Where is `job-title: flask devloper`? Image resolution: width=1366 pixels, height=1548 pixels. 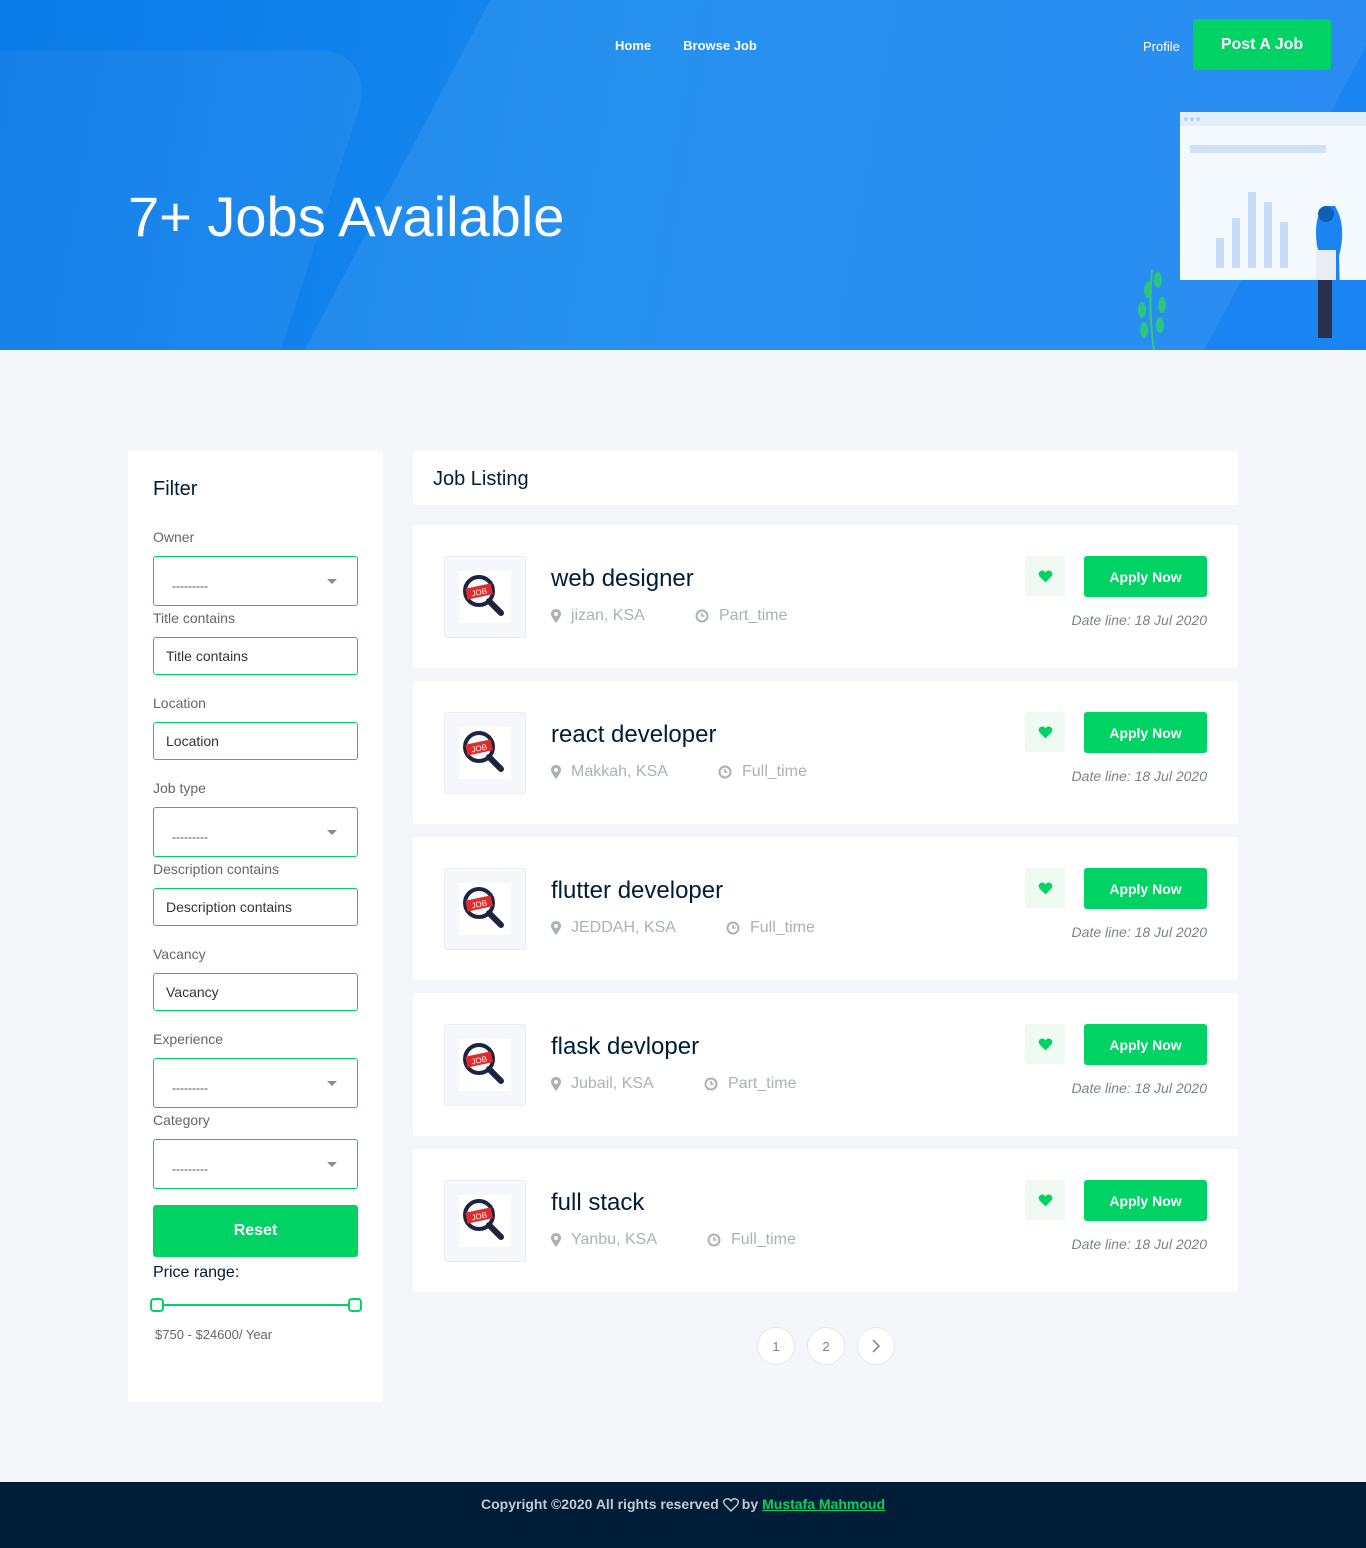 job-title: flask devloper is located at coordinates (625, 1047).